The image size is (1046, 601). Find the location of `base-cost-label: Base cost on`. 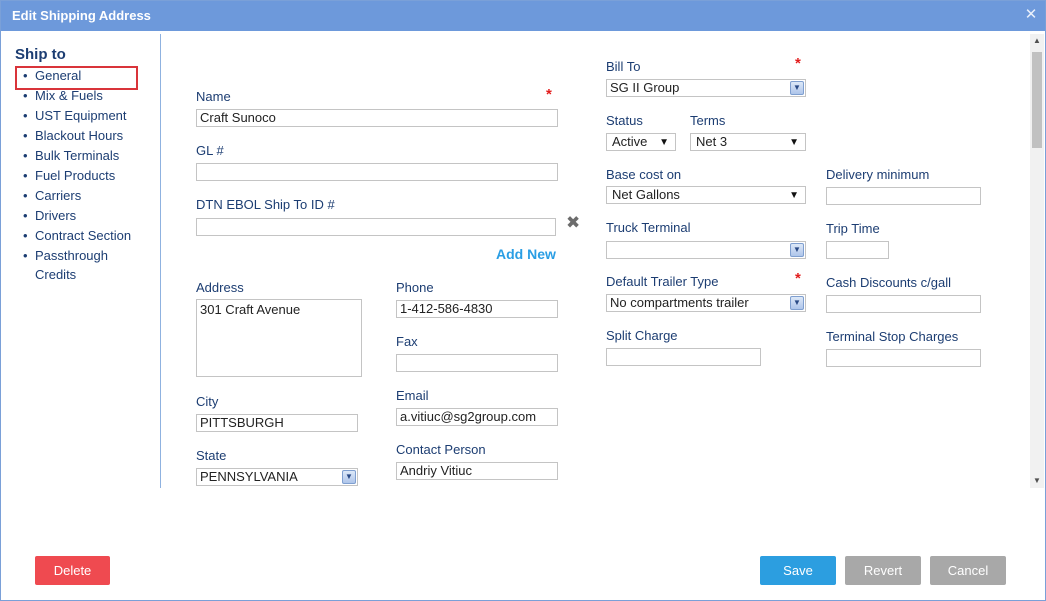

base-cost-label: Base cost on is located at coordinates (644, 174).